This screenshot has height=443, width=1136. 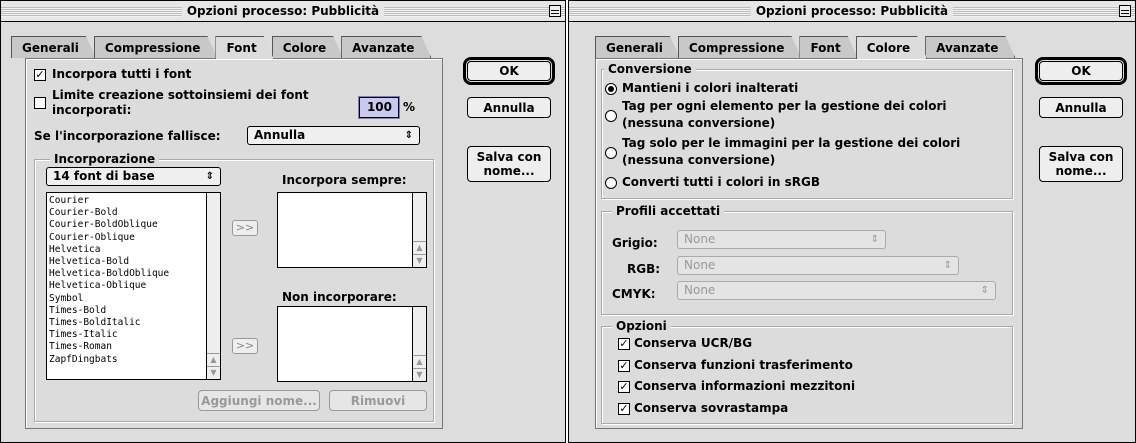 What do you see at coordinates (611, 89) in the screenshot?
I see `keep-colors-radio` at bounding box center [611, 89].